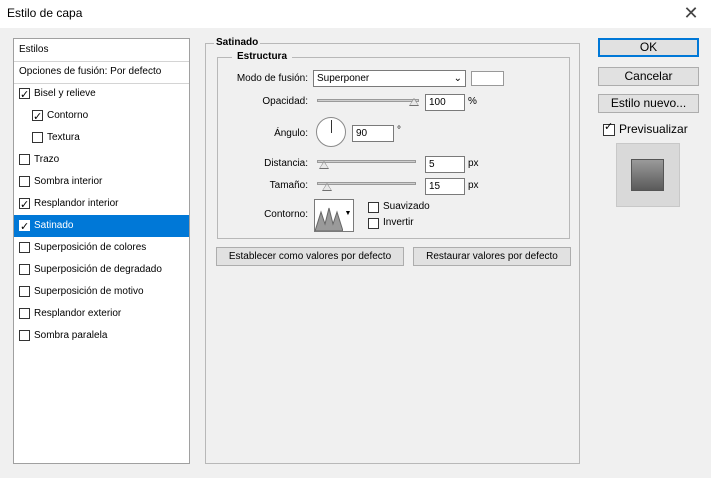  I want to click on distance-input: 5, so click(445, 164).